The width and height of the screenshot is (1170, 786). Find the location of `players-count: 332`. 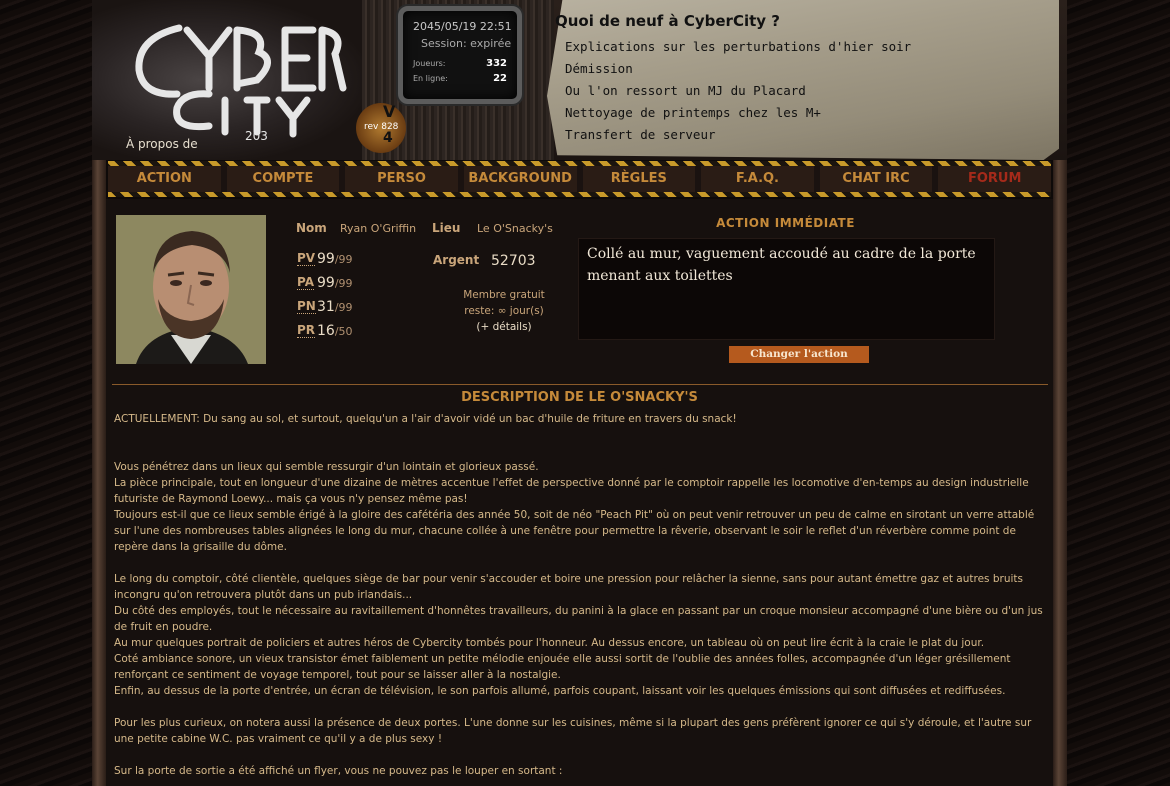

players-count: 332 is located at coordinates (496, 63).